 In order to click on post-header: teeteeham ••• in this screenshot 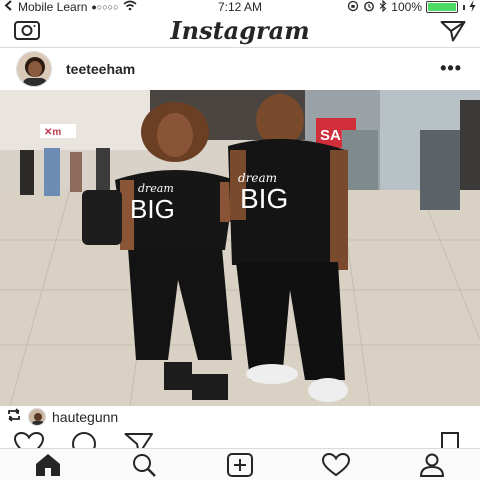, I will do `click(240, 69)`.